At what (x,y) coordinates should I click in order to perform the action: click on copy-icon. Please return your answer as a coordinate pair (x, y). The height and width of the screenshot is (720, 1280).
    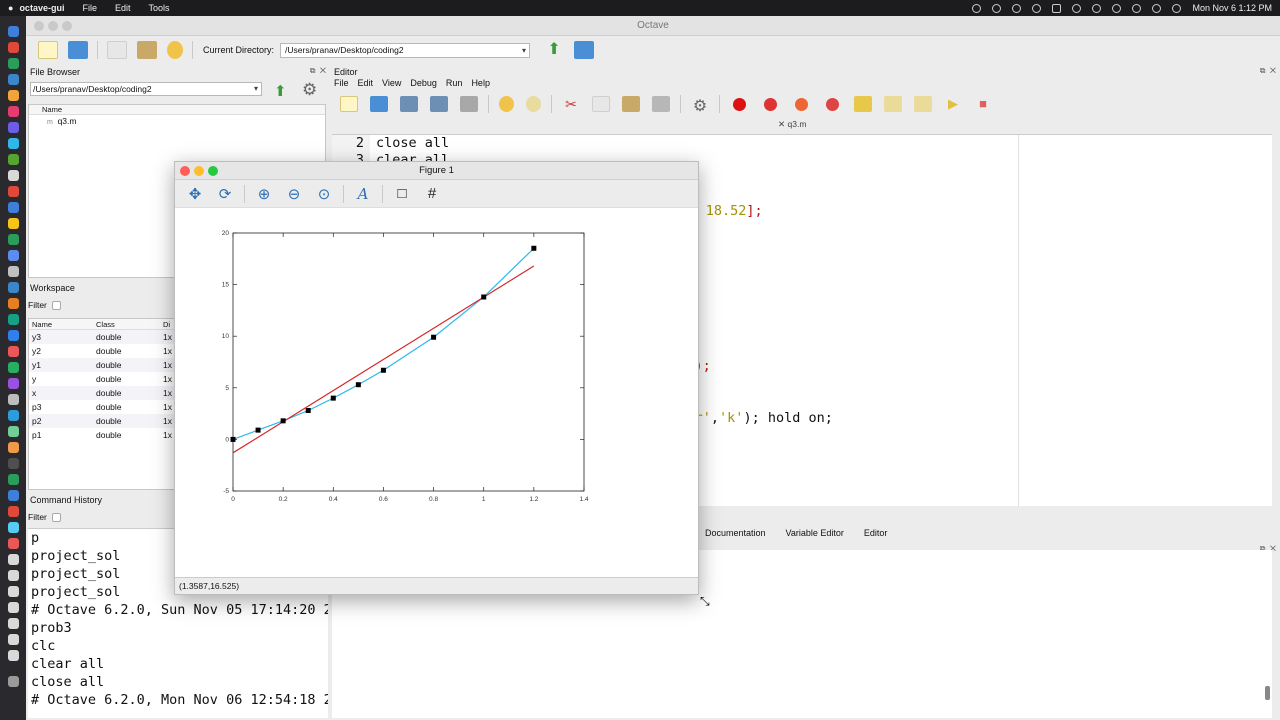
    Looking at the image, I should click on (601, 104).